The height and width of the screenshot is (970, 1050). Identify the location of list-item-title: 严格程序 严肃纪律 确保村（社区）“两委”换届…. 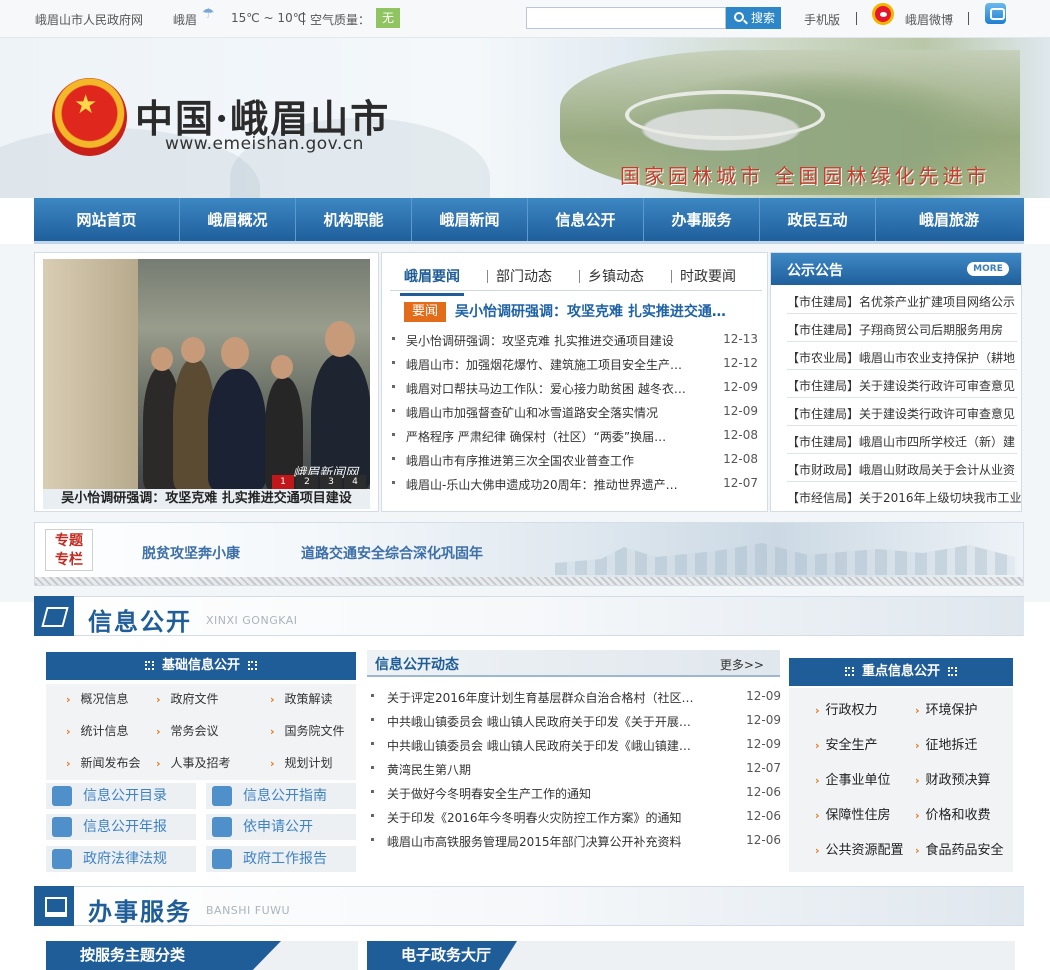
(546, 436).